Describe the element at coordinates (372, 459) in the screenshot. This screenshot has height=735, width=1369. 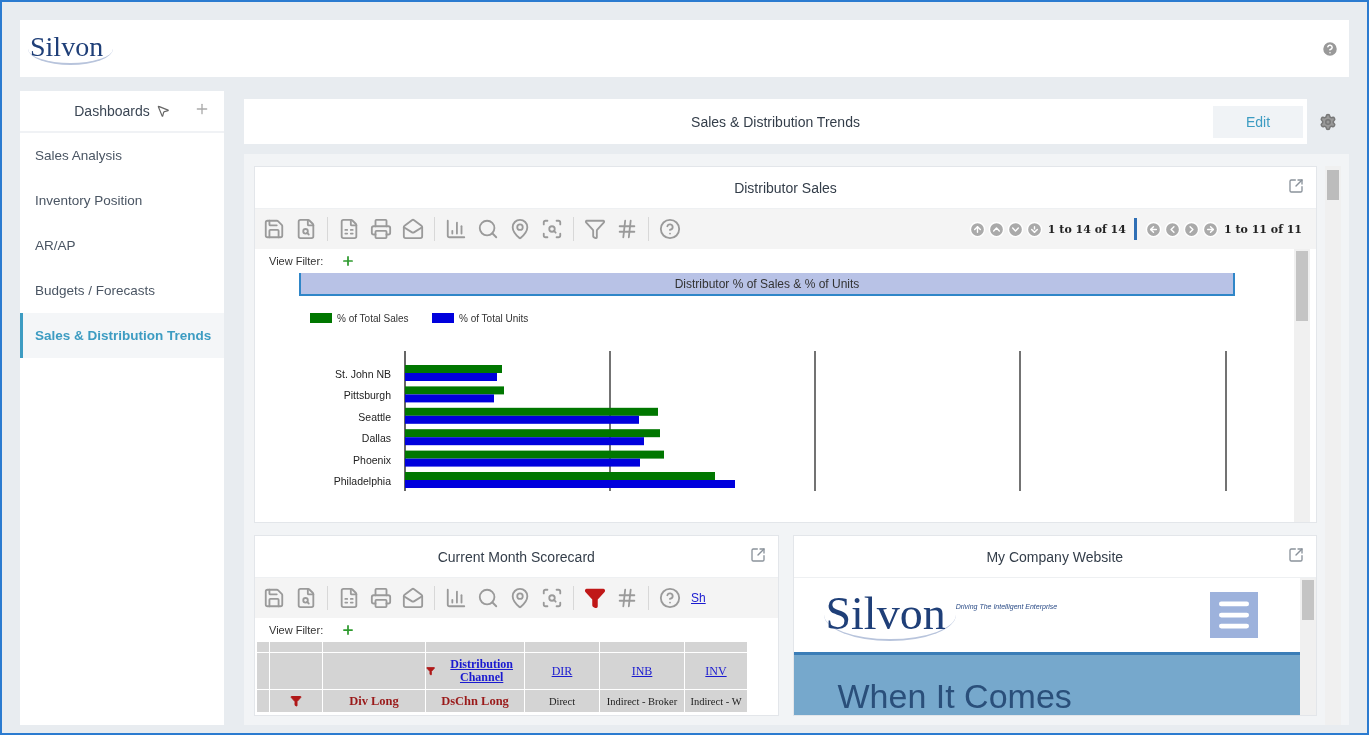
I see `category-label: Phoenix` at that location.